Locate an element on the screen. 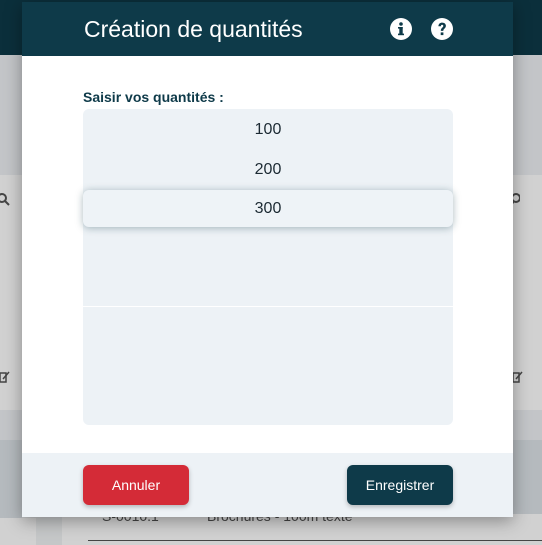 Image resolution: width=542 pixels, height=545 pixels. dialog-title: Création de quantités is located at coordinates (193, 29).